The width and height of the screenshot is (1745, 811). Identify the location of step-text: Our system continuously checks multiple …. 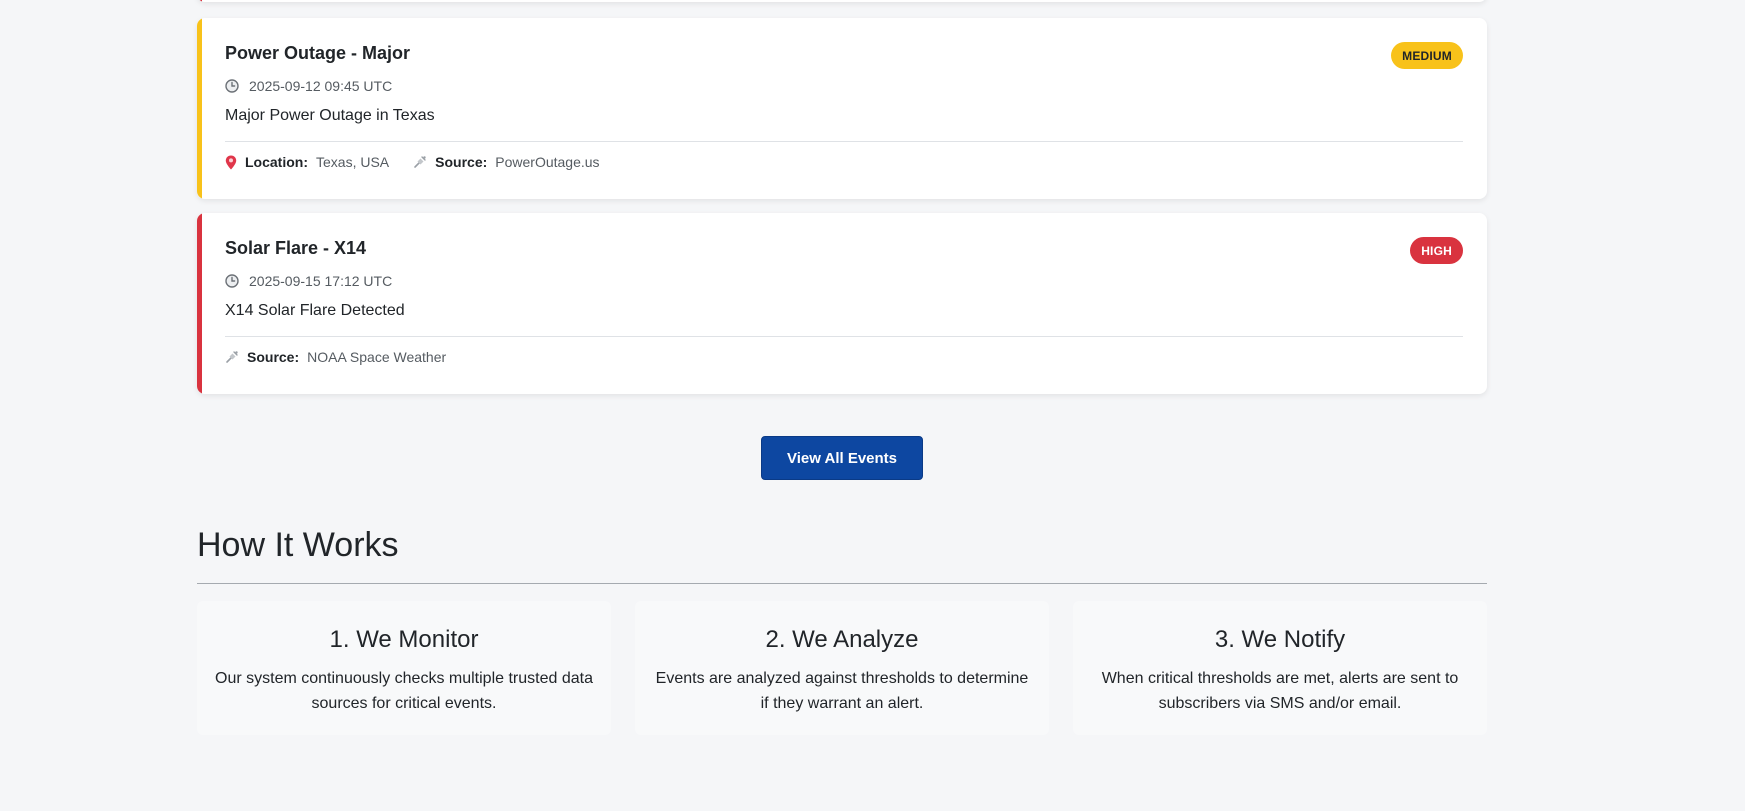
(404, 691).